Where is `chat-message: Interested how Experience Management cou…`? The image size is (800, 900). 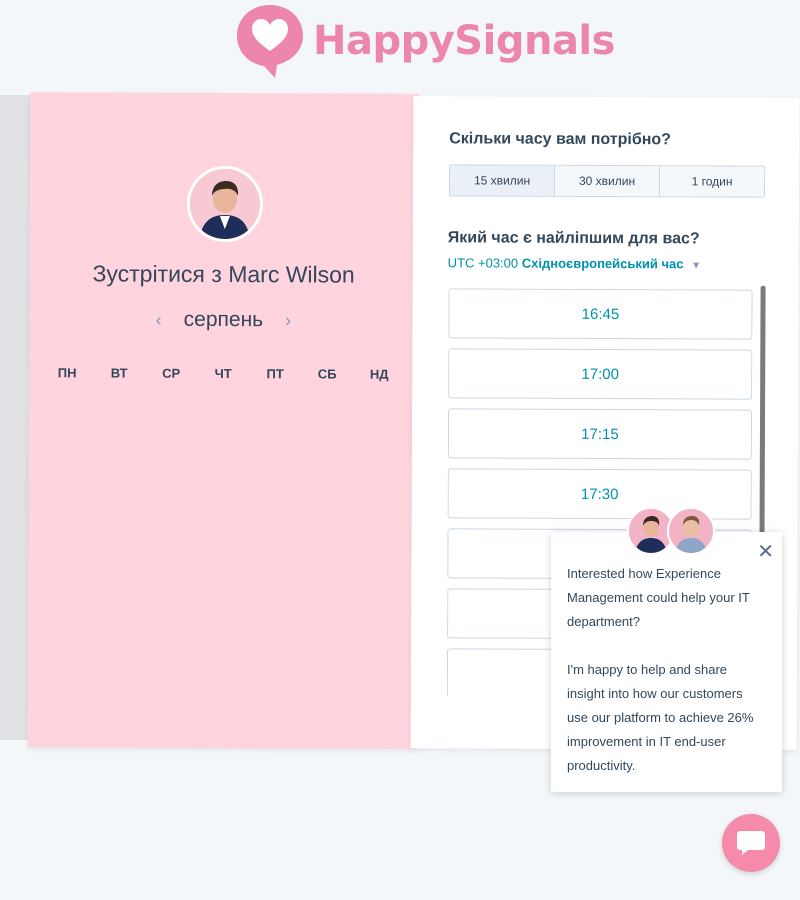
chat-message: Interested how Experience Management cou… is located at coordinates (667, 682).